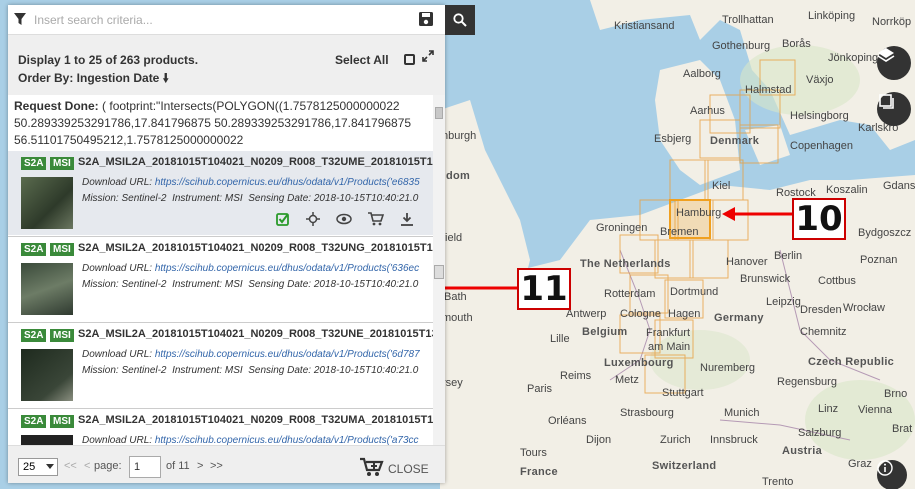 Image resolution: width=915 pixels, height=489 pixels. What do you see at coordinates (823, 332) in the screenshot?
I see `map-label: Chemnitz` at bounding box center [823, 332].